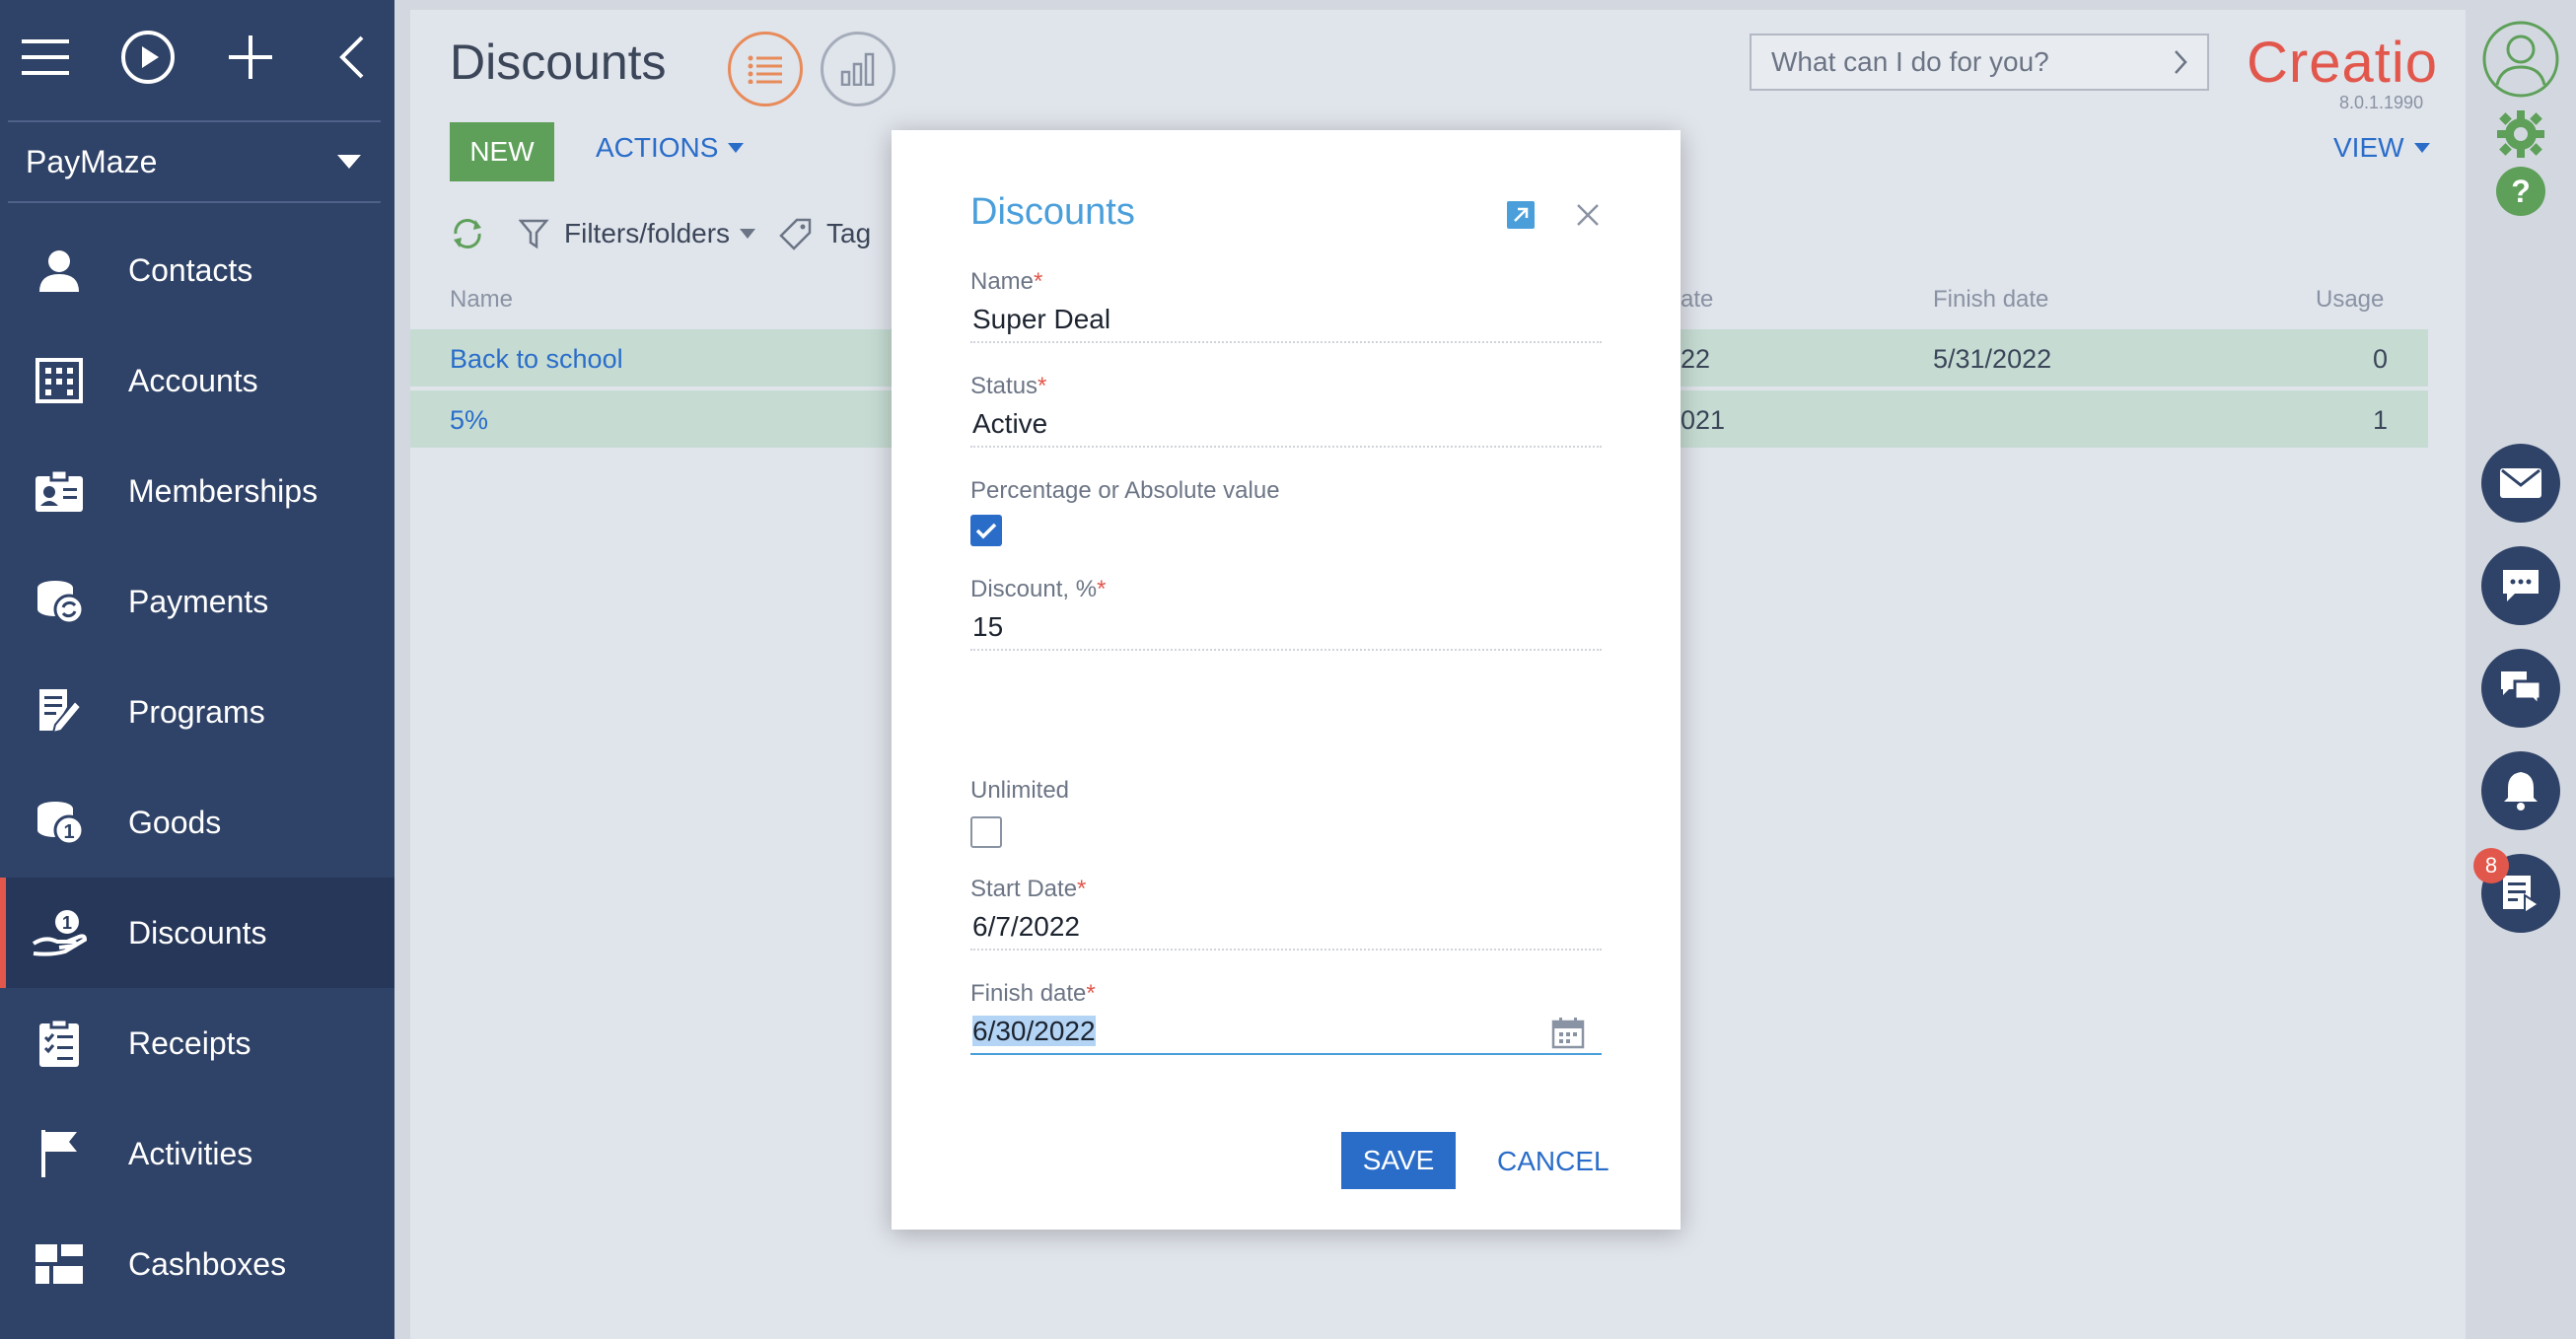 This screenshot has height=1339, width=2576. I want to click on view-dropdown: VIEW, so click(2381, 148).